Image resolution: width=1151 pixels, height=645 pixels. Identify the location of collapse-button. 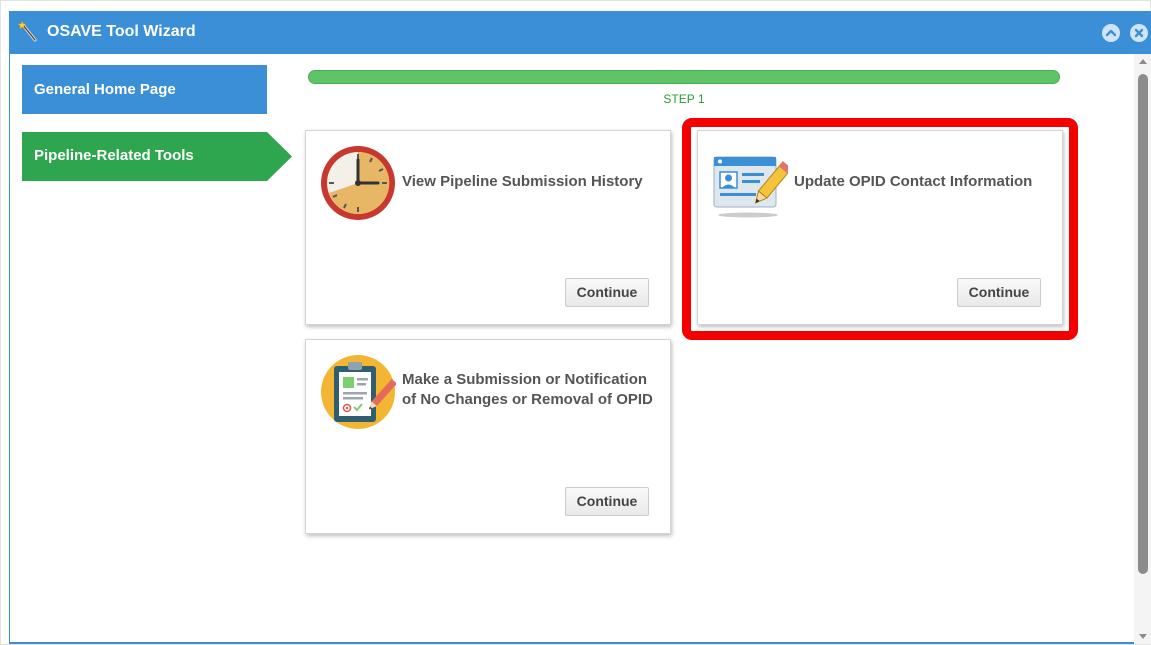
(1111, 33).